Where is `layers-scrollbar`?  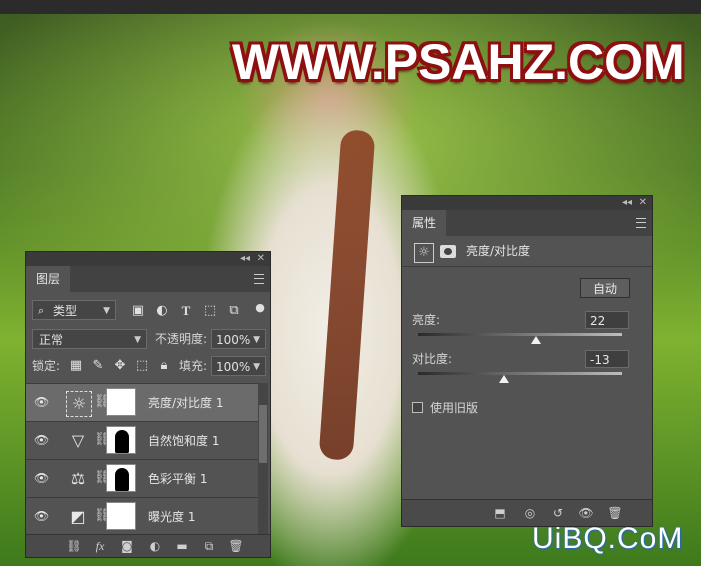
layers-scrollbar is located at coordinates (263, 459).